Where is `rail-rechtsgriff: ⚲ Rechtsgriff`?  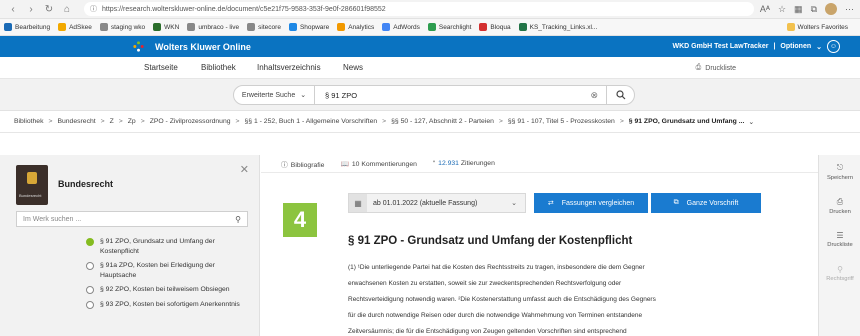
rail-rechtsgriff: ⚲ Rechtsgriff is located at coordinates (839, 273).